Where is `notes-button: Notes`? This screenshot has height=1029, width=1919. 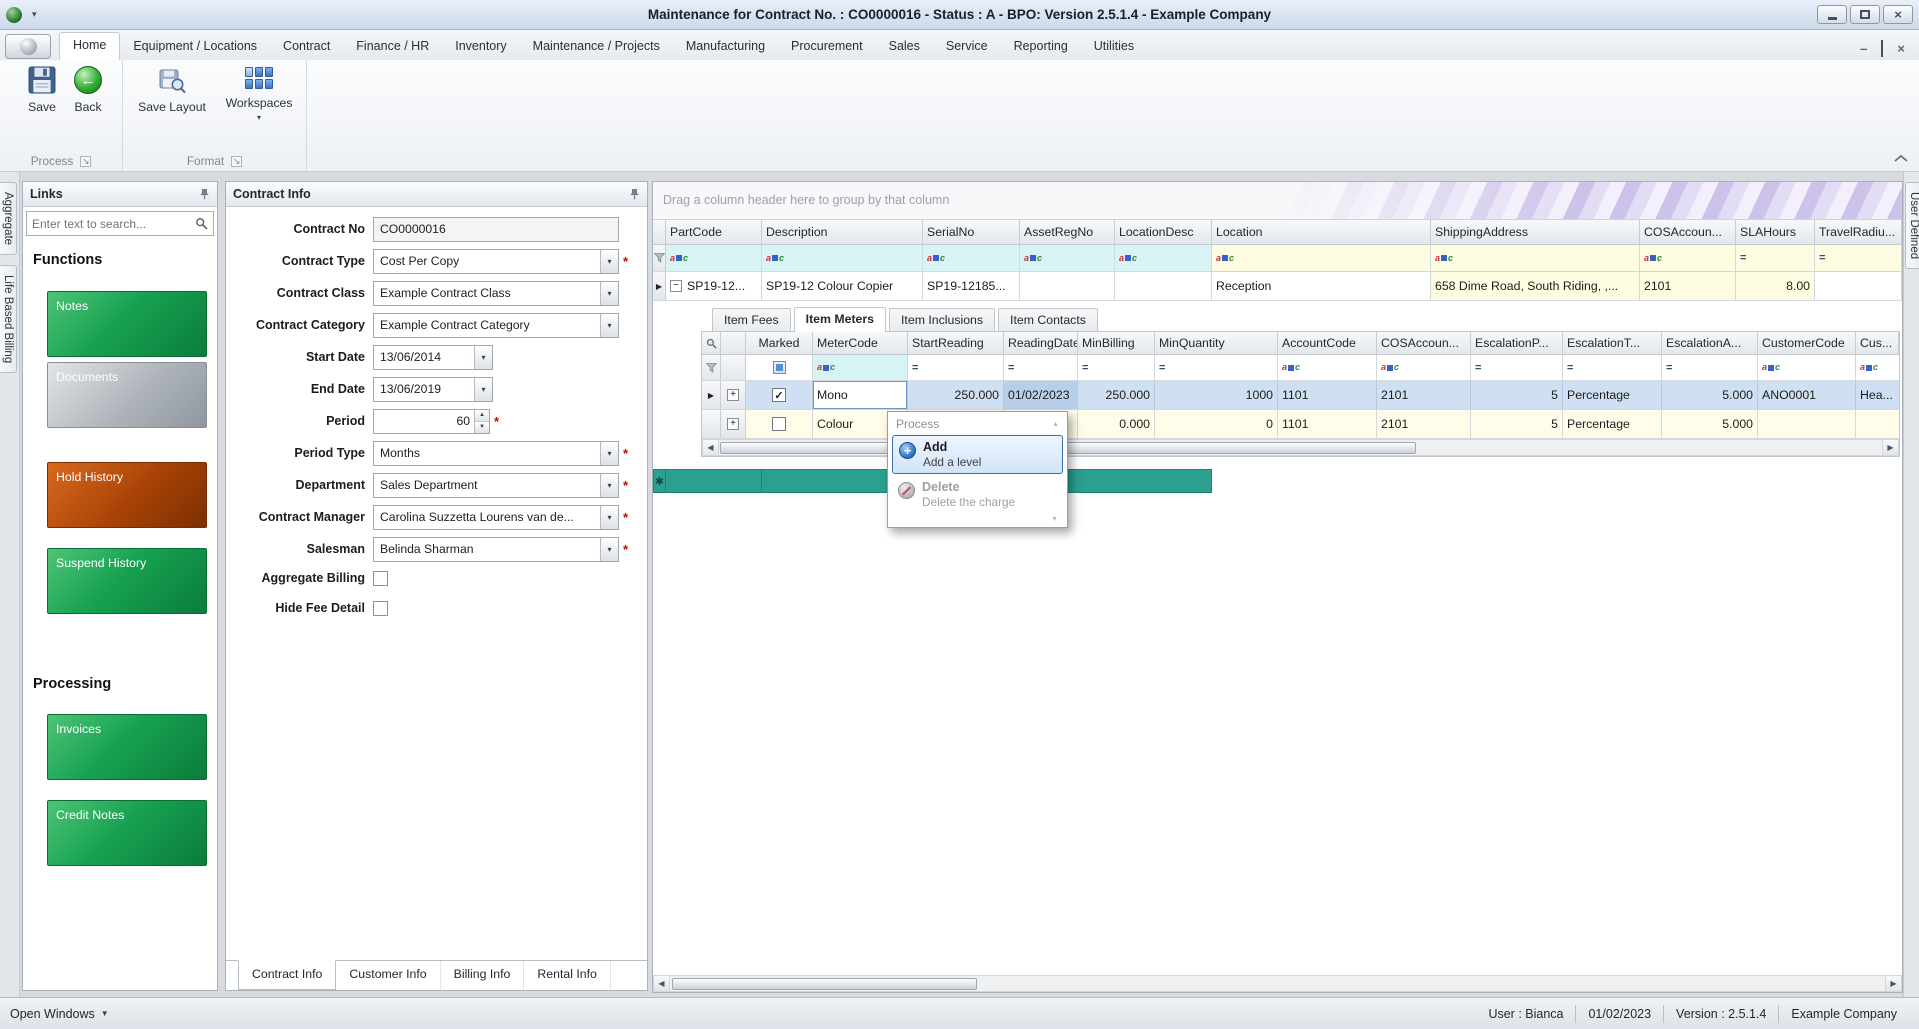
notes-button: Notes is located at coordinates (127, 324).